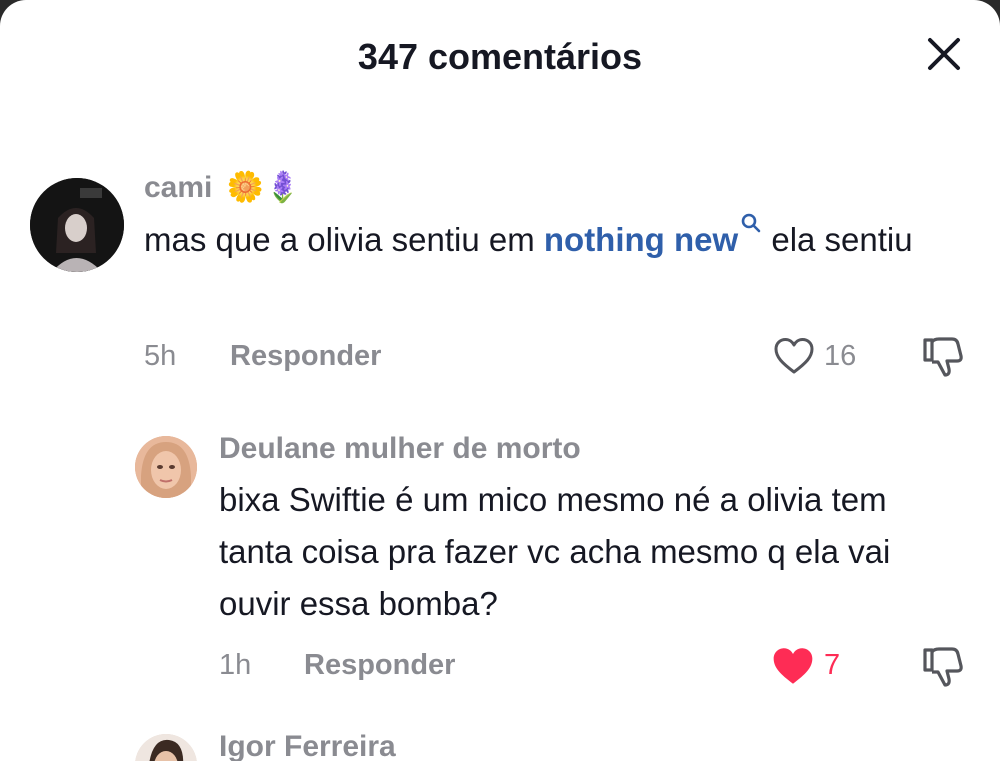  What do you see at coordinates (160, 356) in the screenshot?
I see `comment-time: 5h` at bounding box center [160, 356].